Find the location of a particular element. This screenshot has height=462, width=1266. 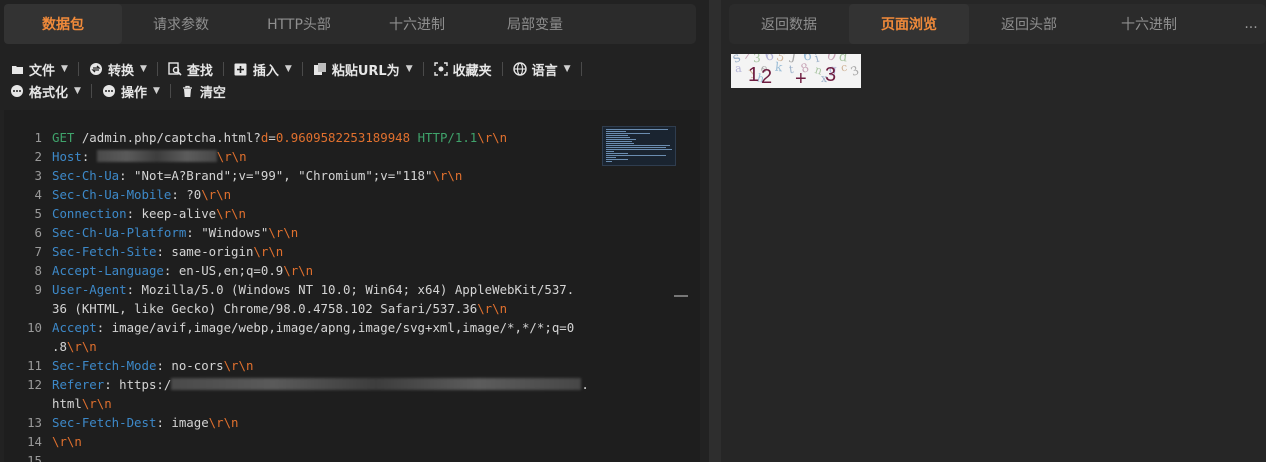

tab-http-headers: HTTP头部 is located at coordinates (299, 24).